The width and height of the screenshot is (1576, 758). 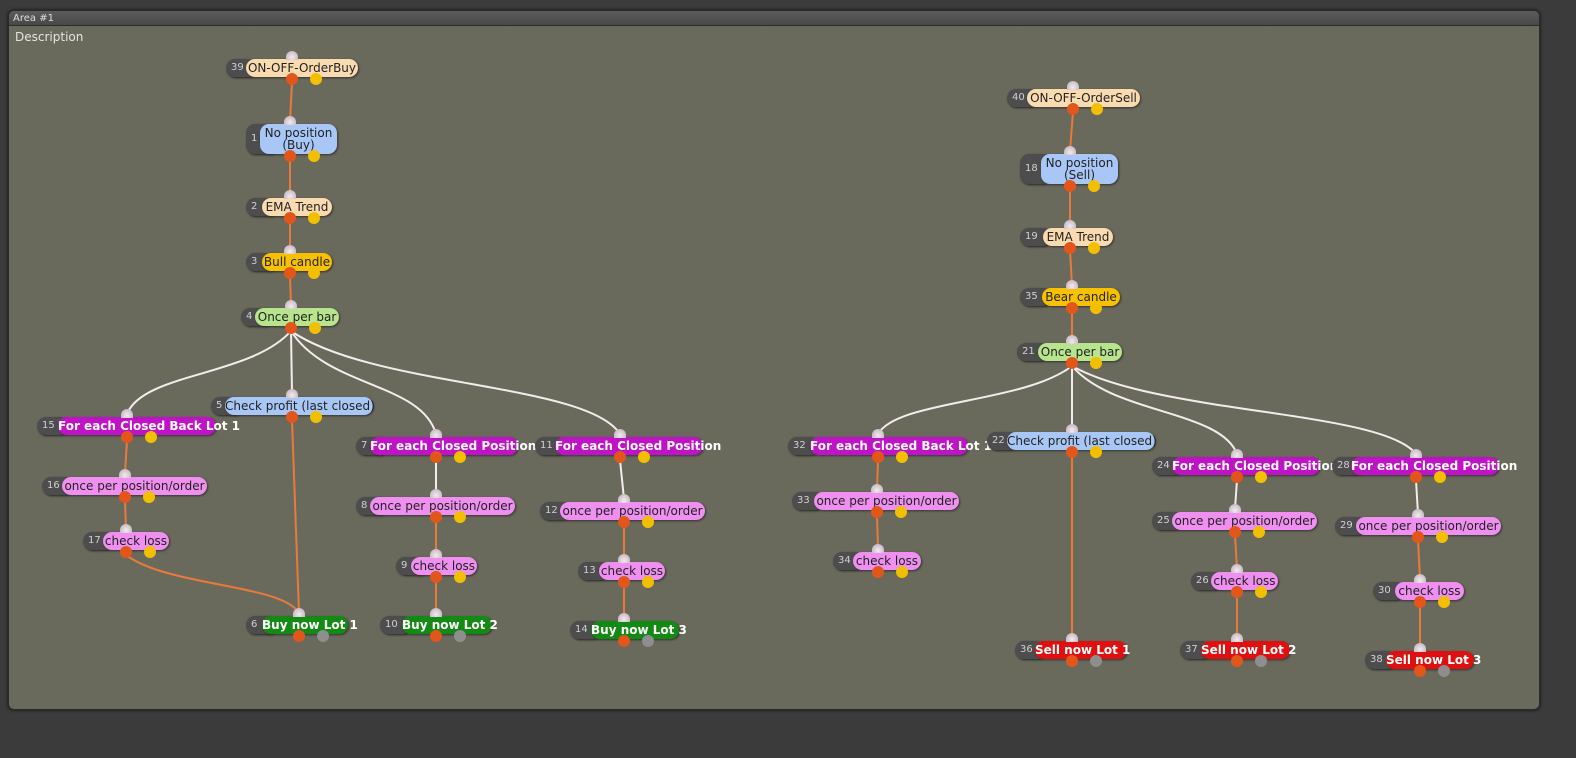 I want to click on node-17: 17 check loss, so click(x=128, y=541).